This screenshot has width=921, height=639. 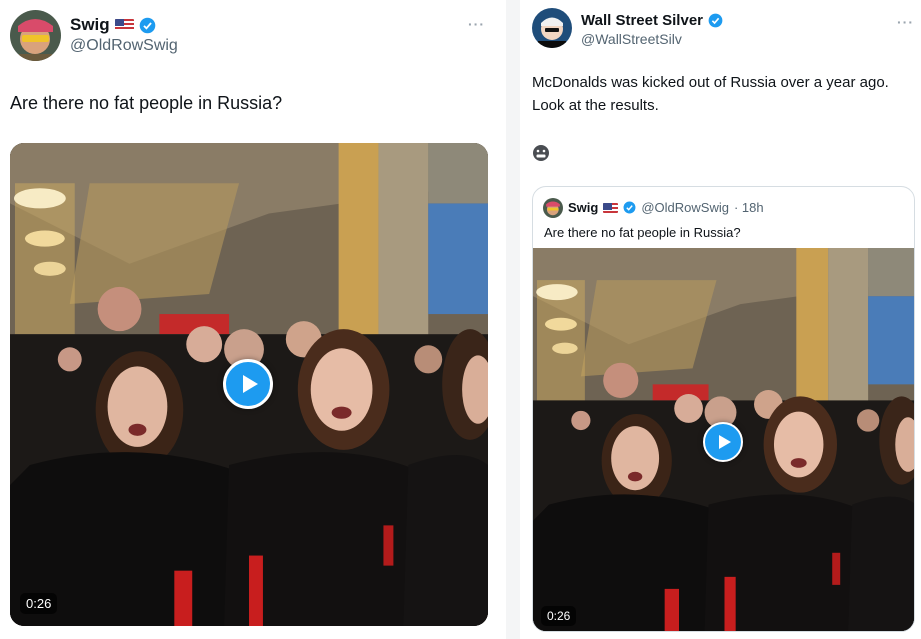 What do you see at coordinates (146, 103) in the screenshot?
I see `tweet-text: Are there no fat people in Russia?` at bounding box center [146, 103].